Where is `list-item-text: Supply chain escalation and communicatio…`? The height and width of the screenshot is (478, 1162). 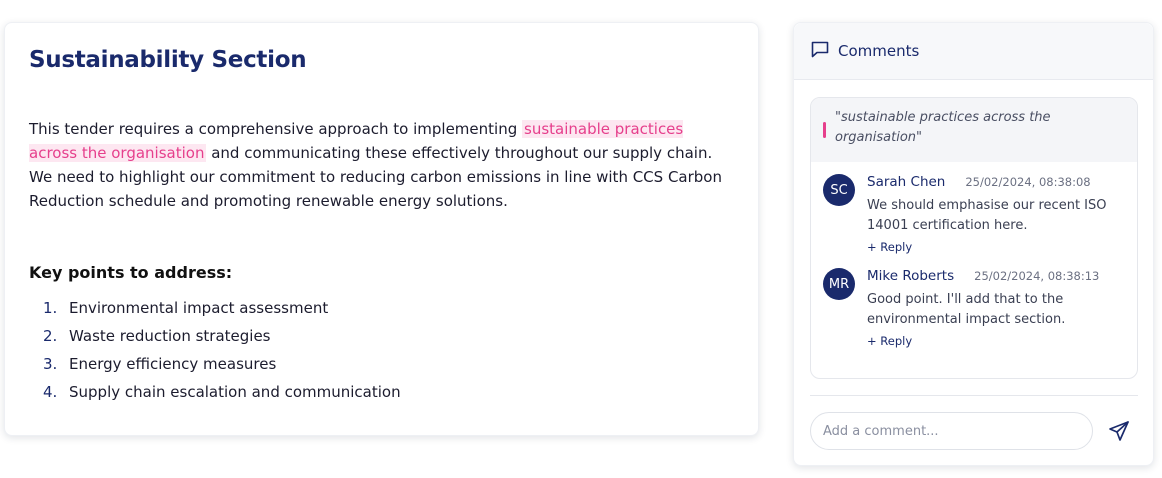
list-item-text: Supply chain escalation and communicatio… is located at coordinates (235, 392).